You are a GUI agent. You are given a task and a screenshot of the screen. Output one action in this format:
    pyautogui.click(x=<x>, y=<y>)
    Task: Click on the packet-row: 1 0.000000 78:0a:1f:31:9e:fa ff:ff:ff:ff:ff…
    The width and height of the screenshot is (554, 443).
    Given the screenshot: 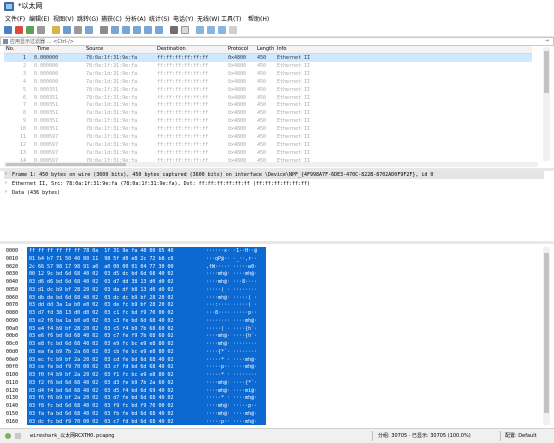 What is the action you would take?
    pyautogui.click(x=268, y=58)
    